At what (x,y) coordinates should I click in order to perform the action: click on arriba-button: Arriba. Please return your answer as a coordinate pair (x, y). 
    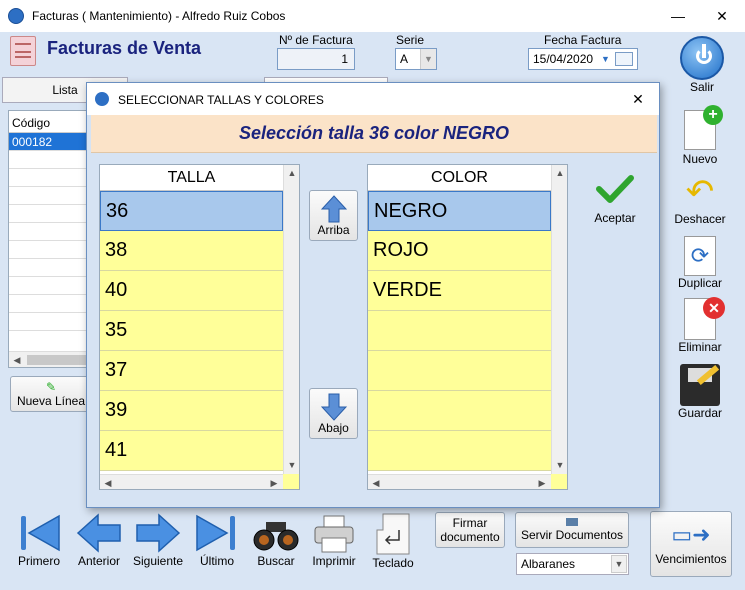
    Looking at the image, I should click on (333, 215).